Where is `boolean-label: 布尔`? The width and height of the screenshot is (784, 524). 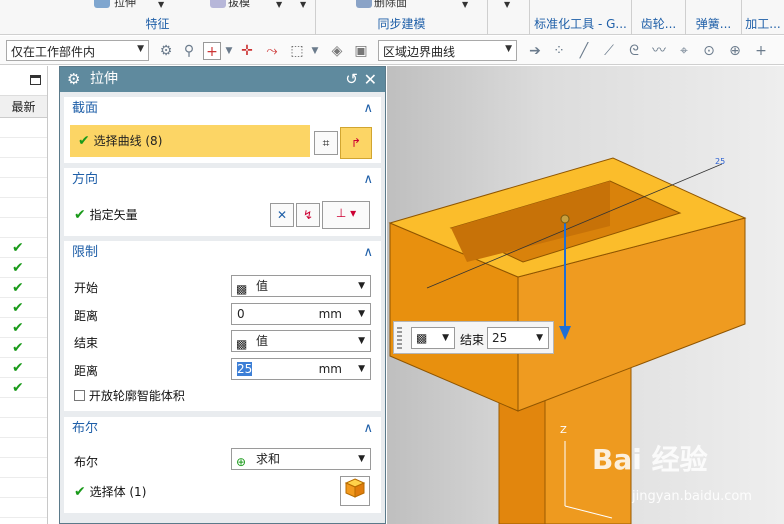
boolean-label: 布尔 is located at coordinates (86, 462).